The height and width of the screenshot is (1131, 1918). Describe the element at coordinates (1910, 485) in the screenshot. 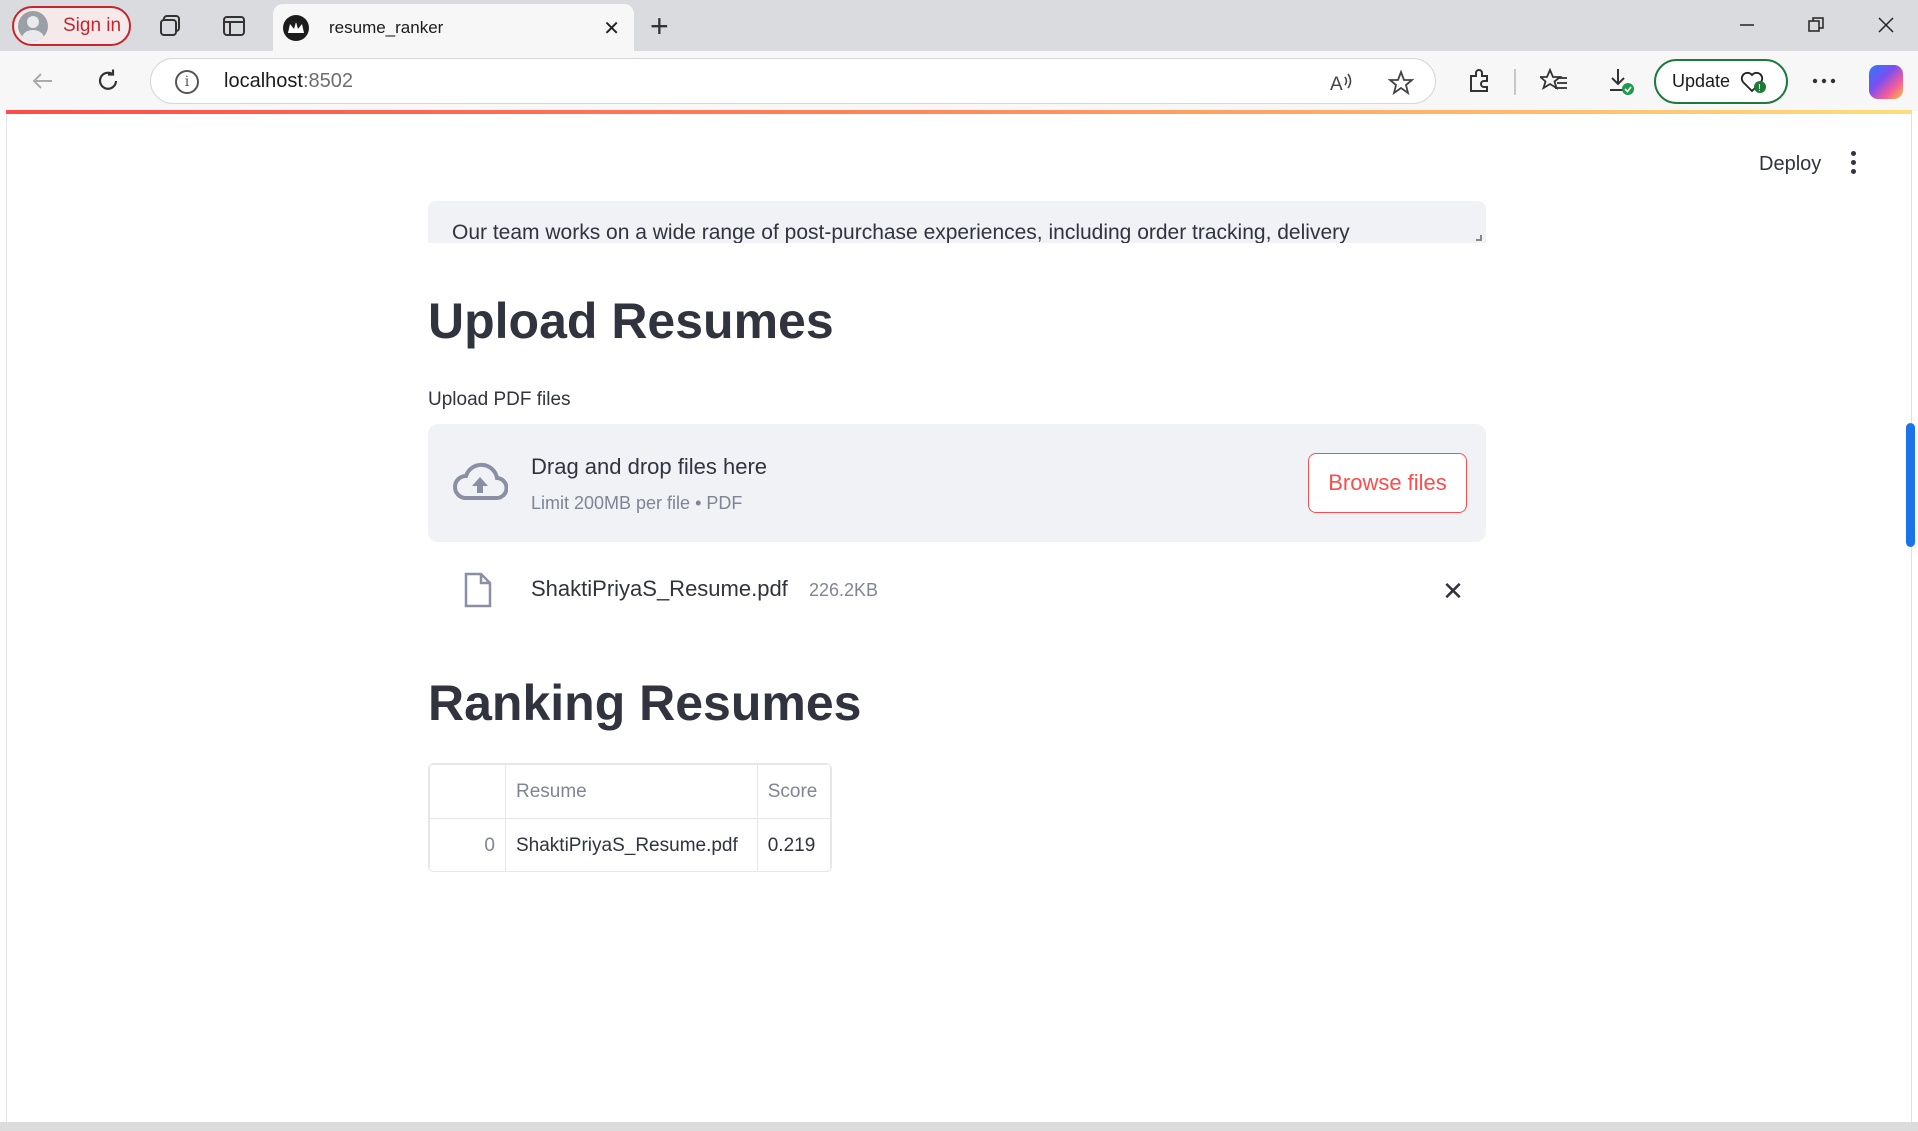

I see `scrollbar-thumb` at that location.